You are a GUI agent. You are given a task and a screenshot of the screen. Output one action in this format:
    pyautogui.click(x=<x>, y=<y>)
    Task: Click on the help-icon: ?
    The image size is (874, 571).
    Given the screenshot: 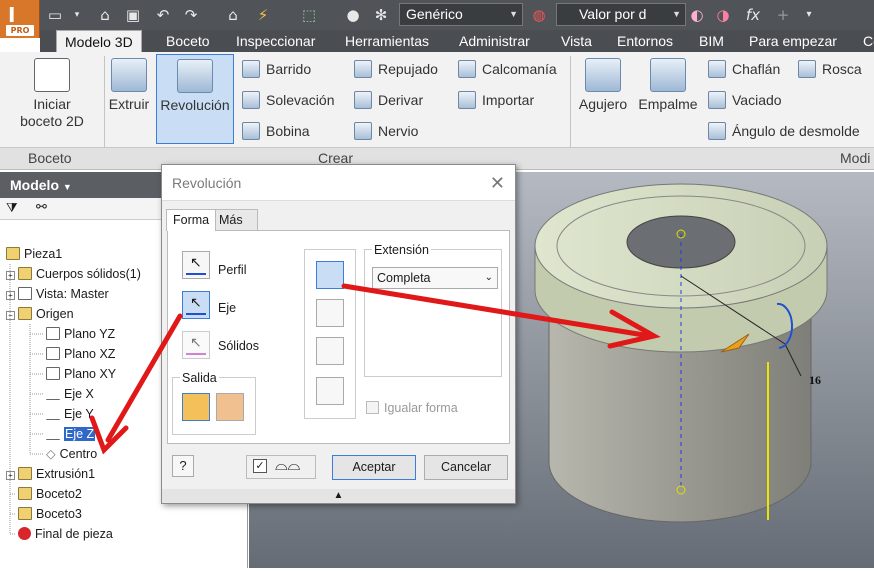 What is the action you would take?
    pyautogui.click(x=183, y=465)
    